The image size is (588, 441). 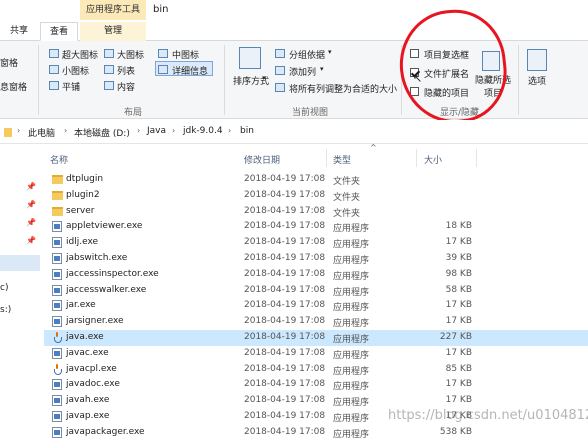 What do you see at coordinates (316, 385) in the screenshot?
I see `file-row: javadoc.exe 2018-04-19 17:08 应用程序 17 KB` at bounding box center [316, 385].